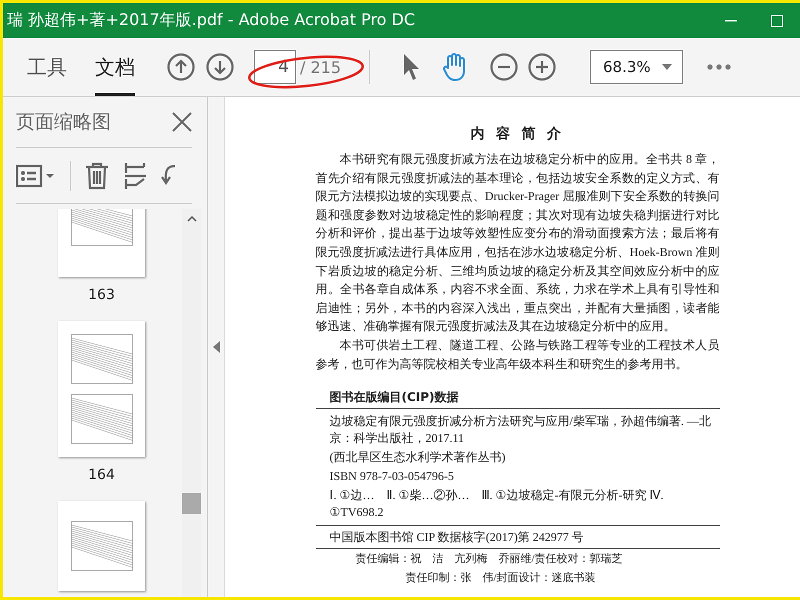 This screenshot has height=600, width=800. What do you see at coordinates (667, 67) in the screenshot?
I see `caret-icon` at bounding box center [667, 67].